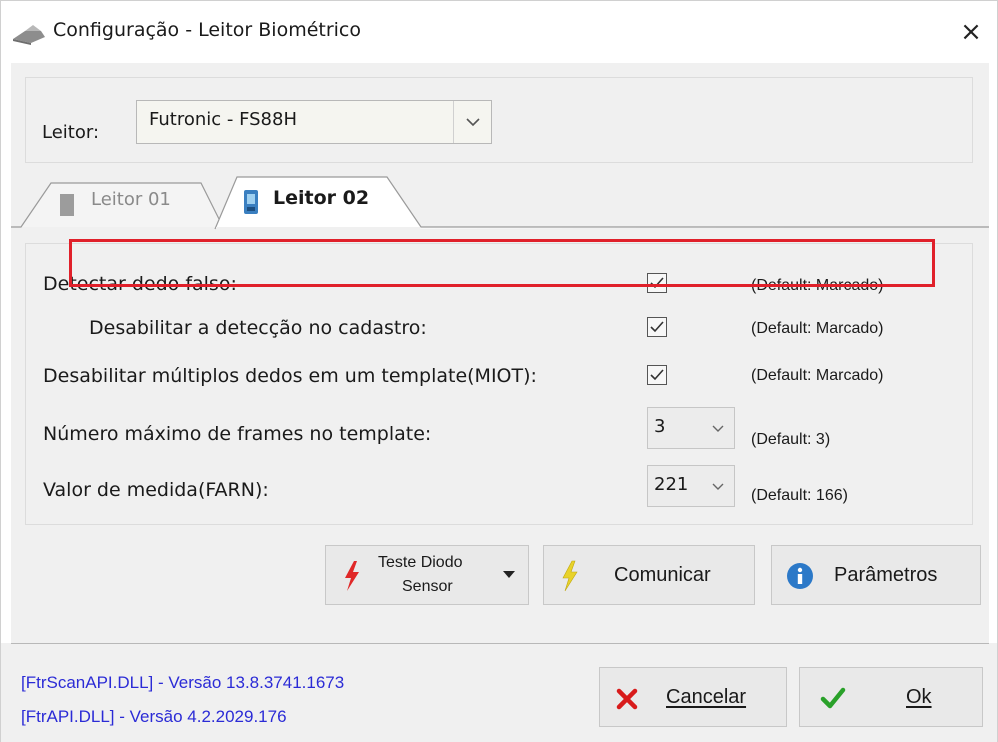  Describe the element at coordinates (29, 35) in the screenshot. I see `fingerprint-reader-icon` at that location.